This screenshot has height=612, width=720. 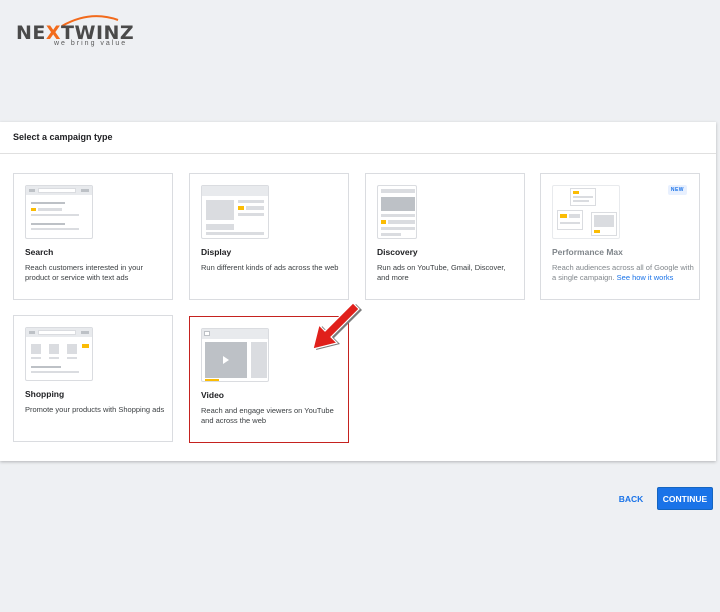 I want to click on annotation-arrow-icon, so click(x=337, y=326).